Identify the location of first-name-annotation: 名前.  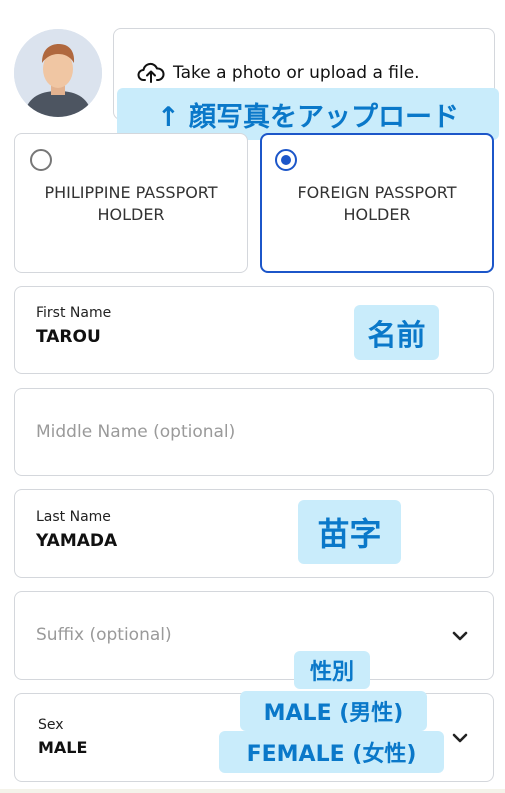
(396, 332).